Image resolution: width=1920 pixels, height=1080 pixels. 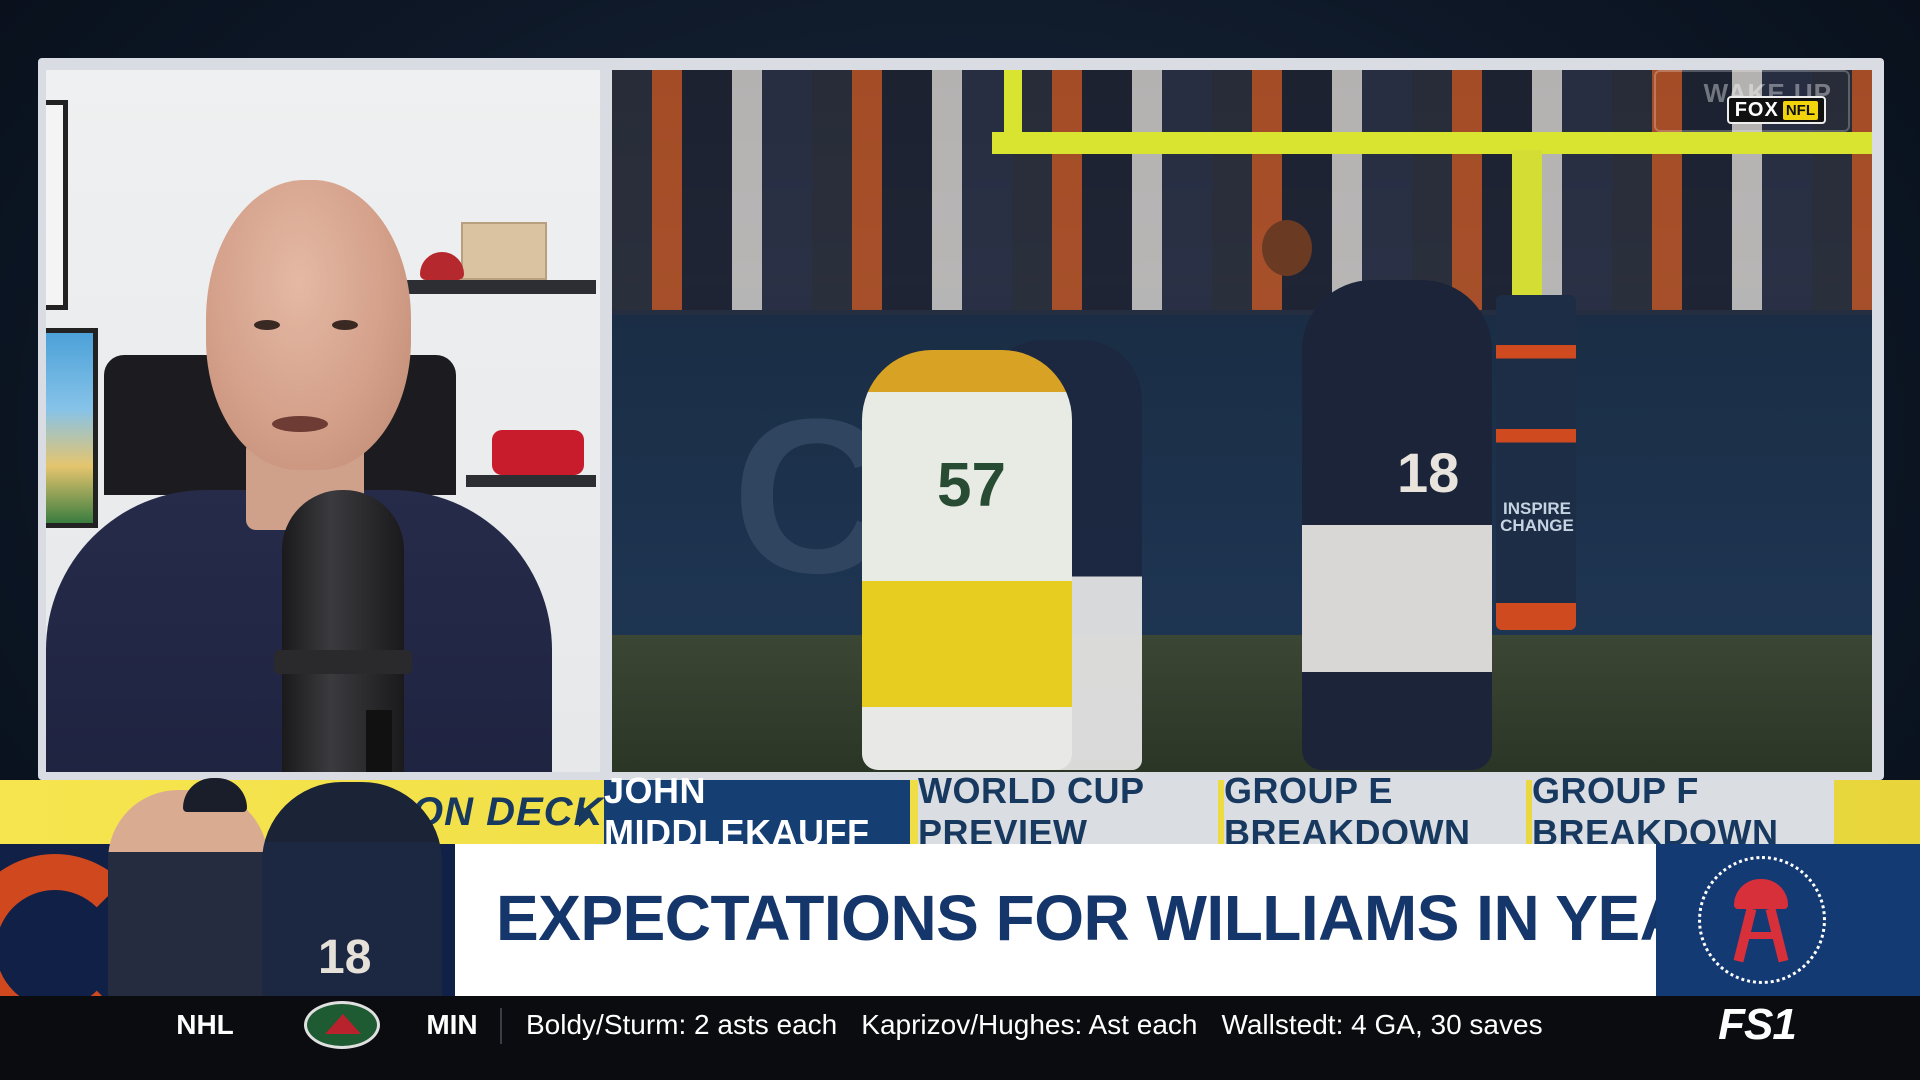 I want to click on nfl-label: NFL, so click(x=1800, y=110).